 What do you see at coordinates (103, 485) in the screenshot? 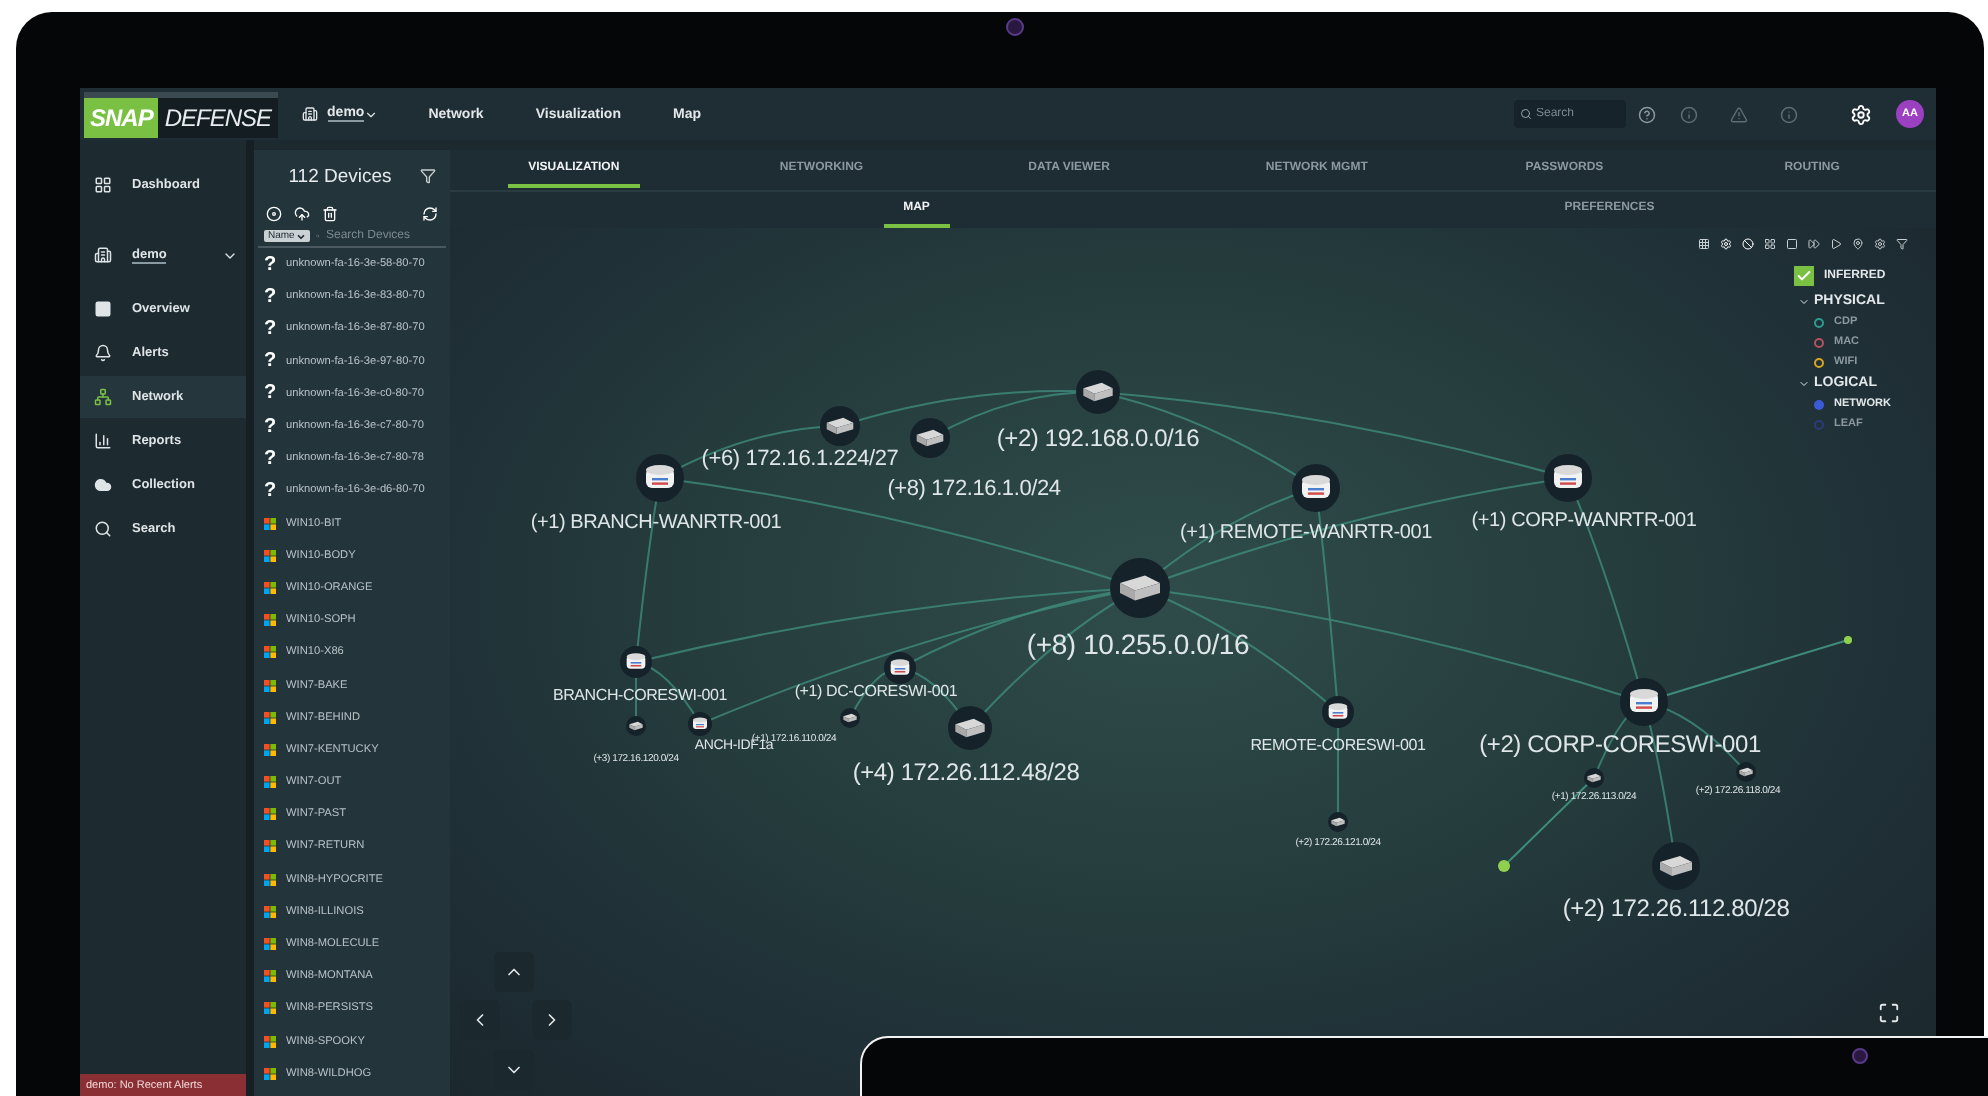
I see `cloud-icon` at bounding box center [103, 485].